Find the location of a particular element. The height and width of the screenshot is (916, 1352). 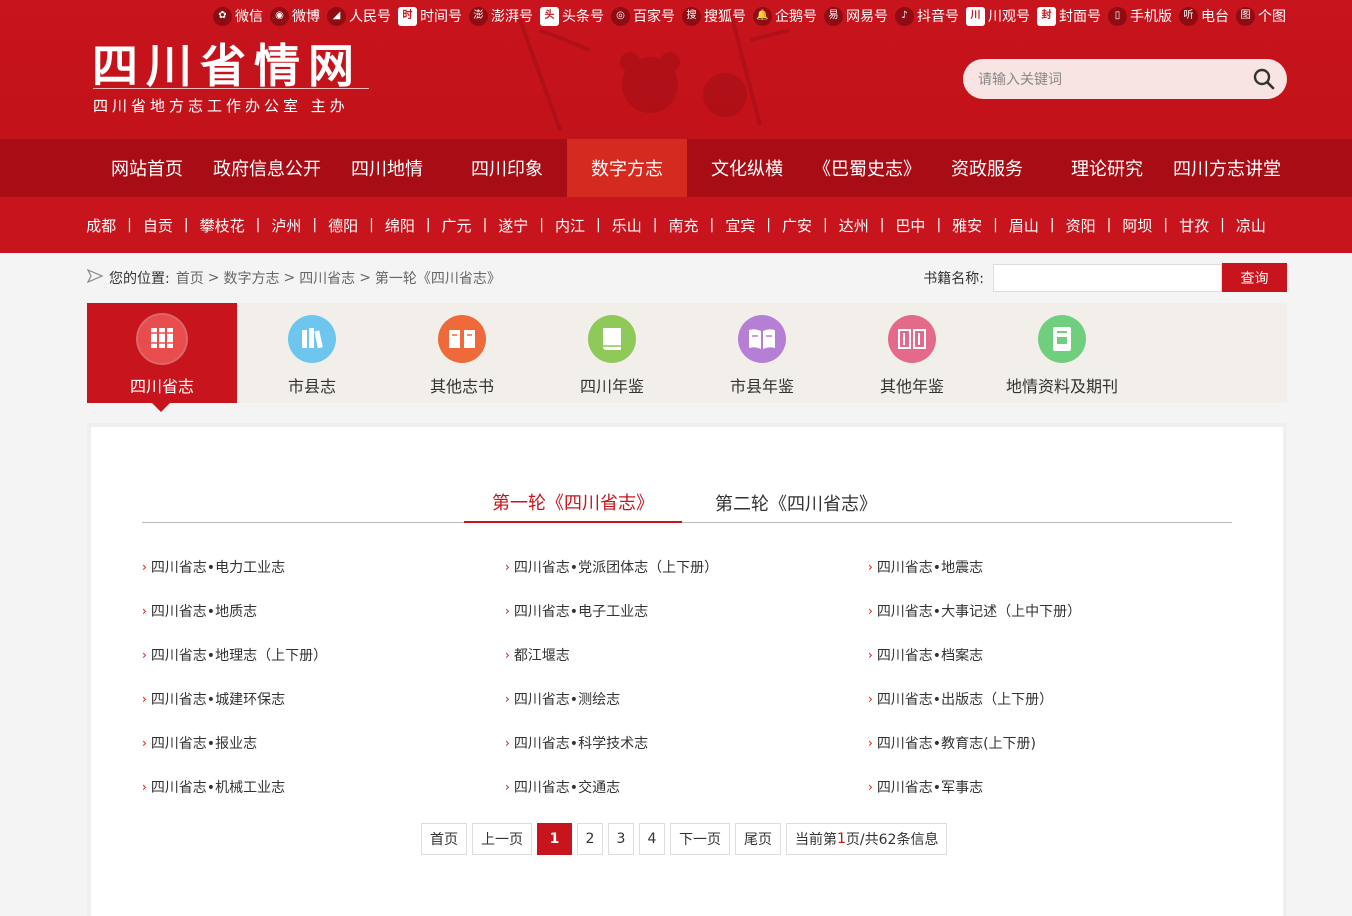

category-label: 其他志书 is located at coordinates (461, 386).